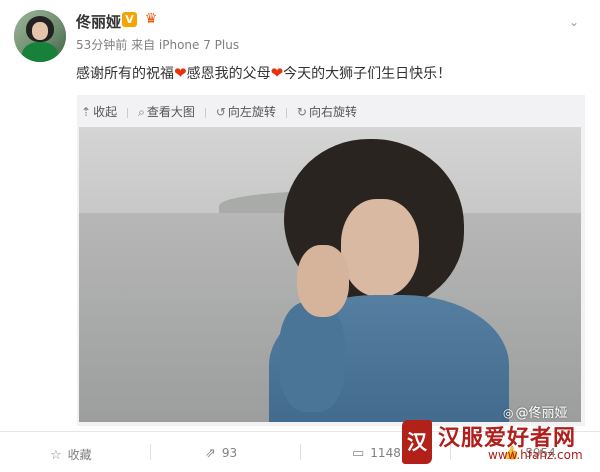 This screenshot has width=600, height=472. I want to click on chevron-down-icon: ⌄, so click(574, 22).